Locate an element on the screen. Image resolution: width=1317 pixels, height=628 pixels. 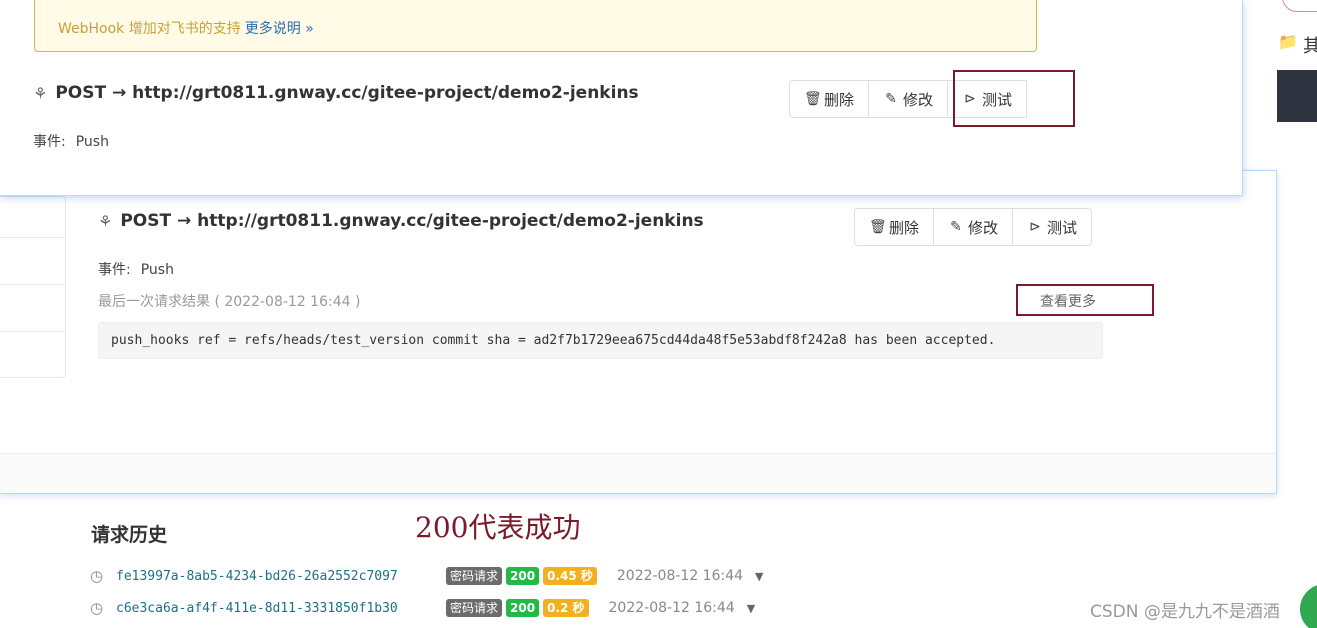
terminal-icon: ⊳ is located at coordinates (1035, 227).